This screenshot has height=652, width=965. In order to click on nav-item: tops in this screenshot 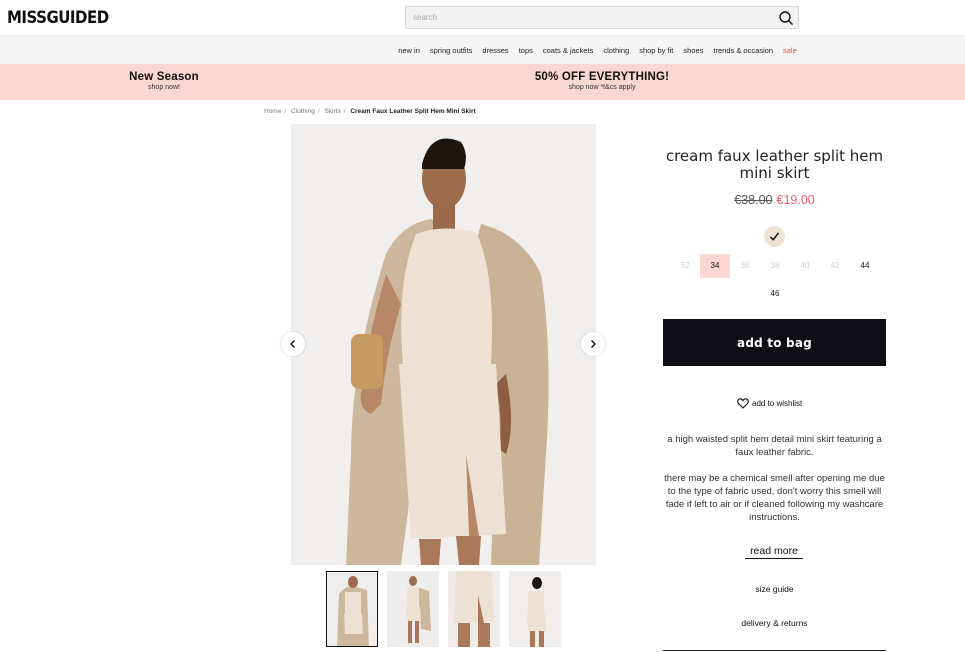, I will do `click(526, 50)`.